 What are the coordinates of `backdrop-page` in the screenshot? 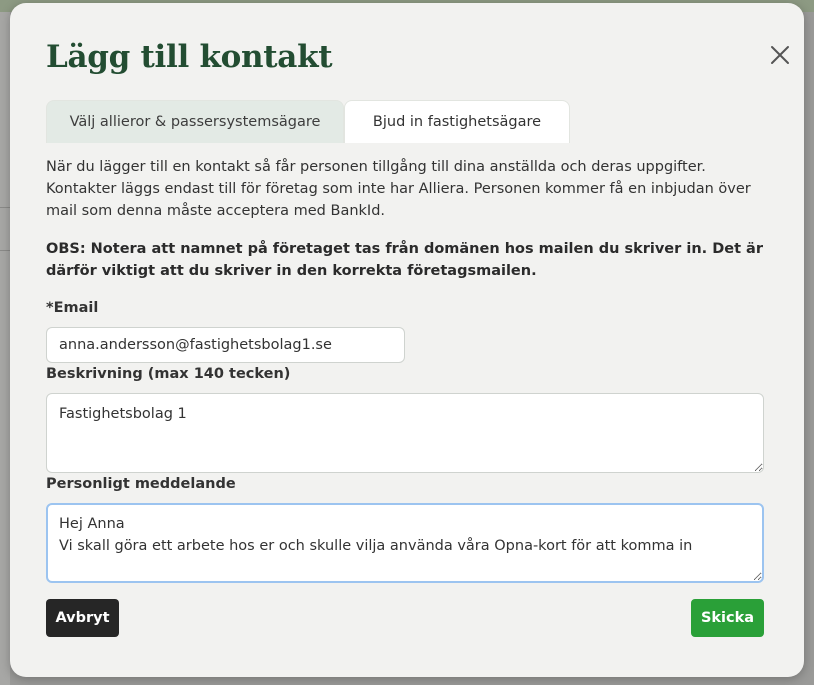 It's located at (5, 348).